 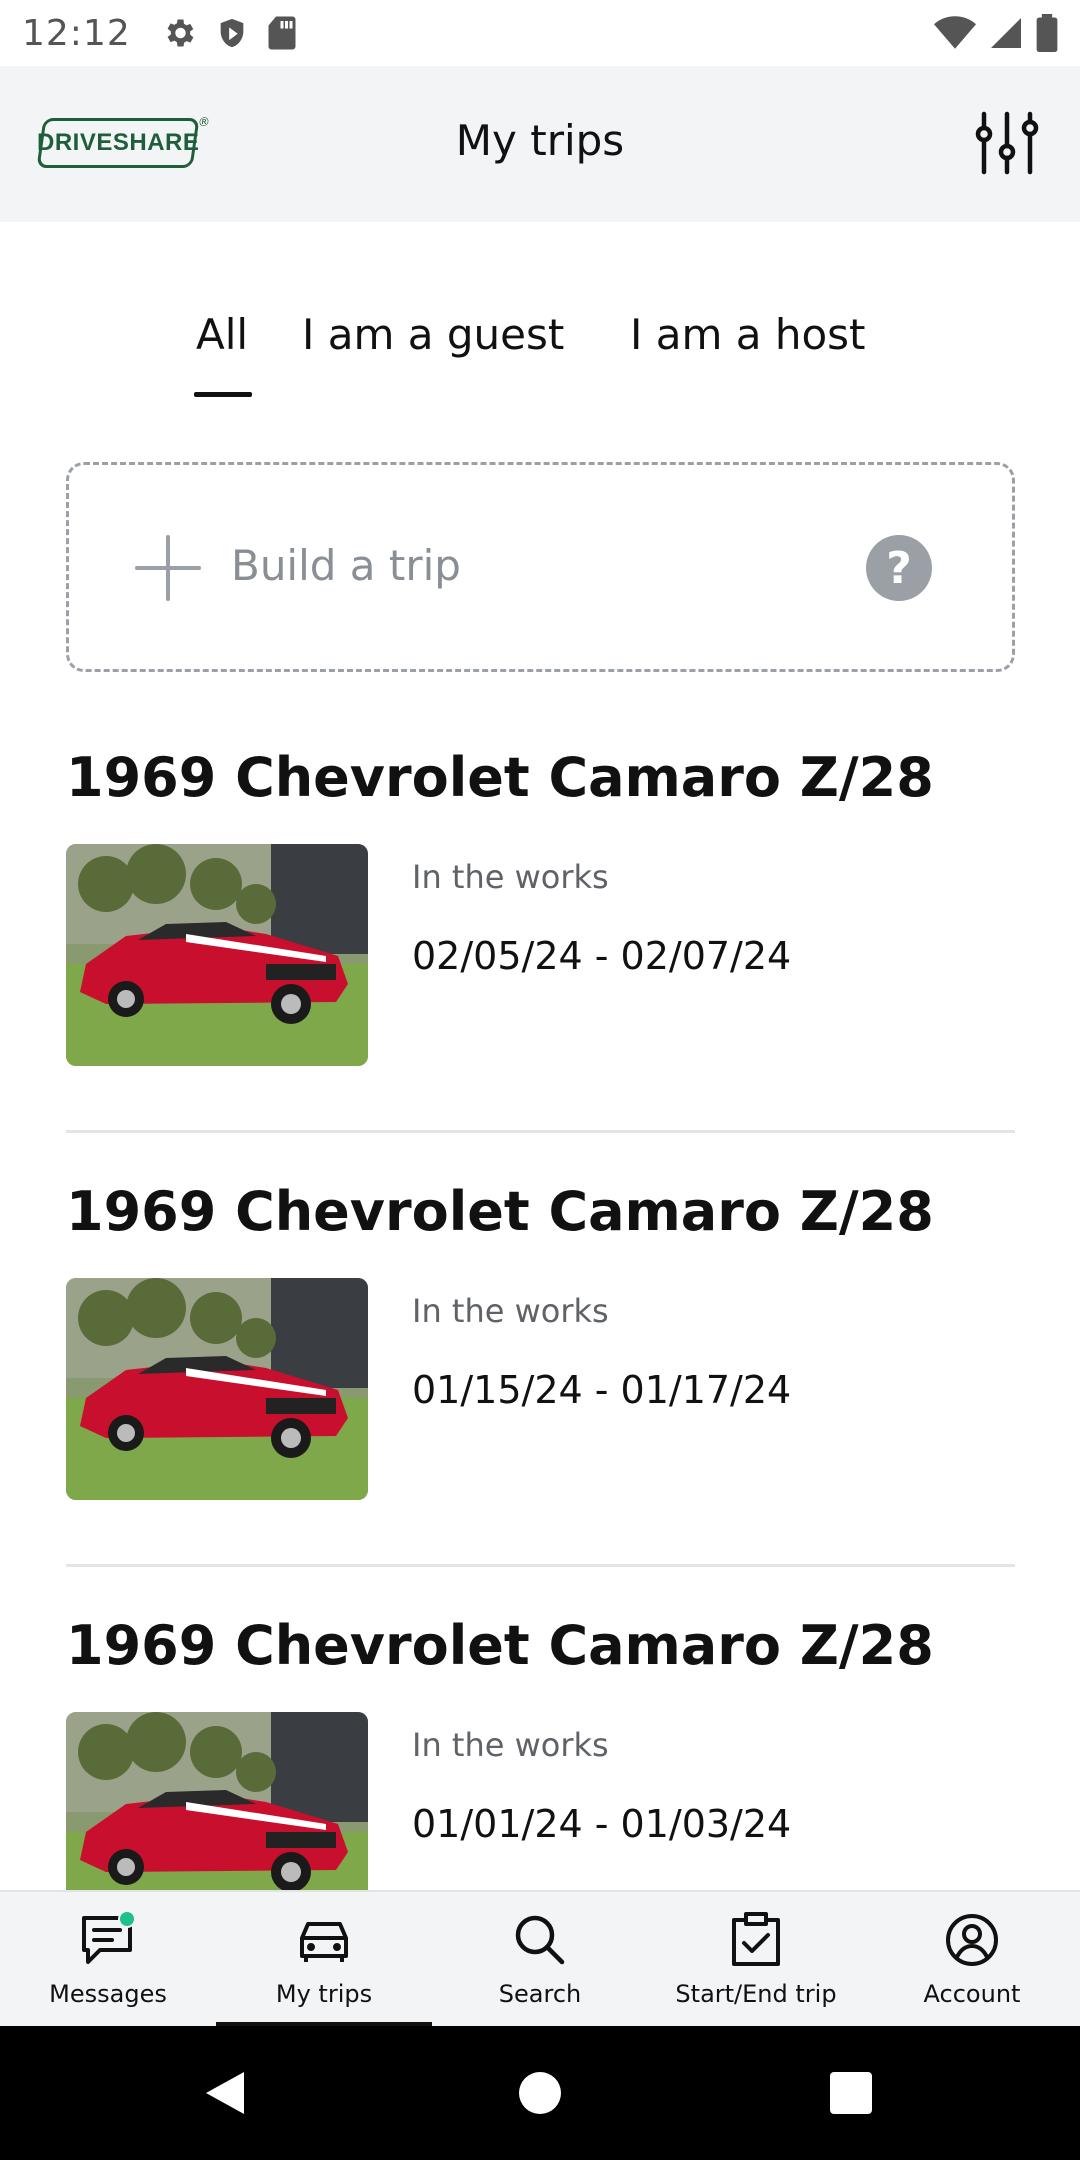 I want to click on sliders-icon, so click(x=1007, y=143).